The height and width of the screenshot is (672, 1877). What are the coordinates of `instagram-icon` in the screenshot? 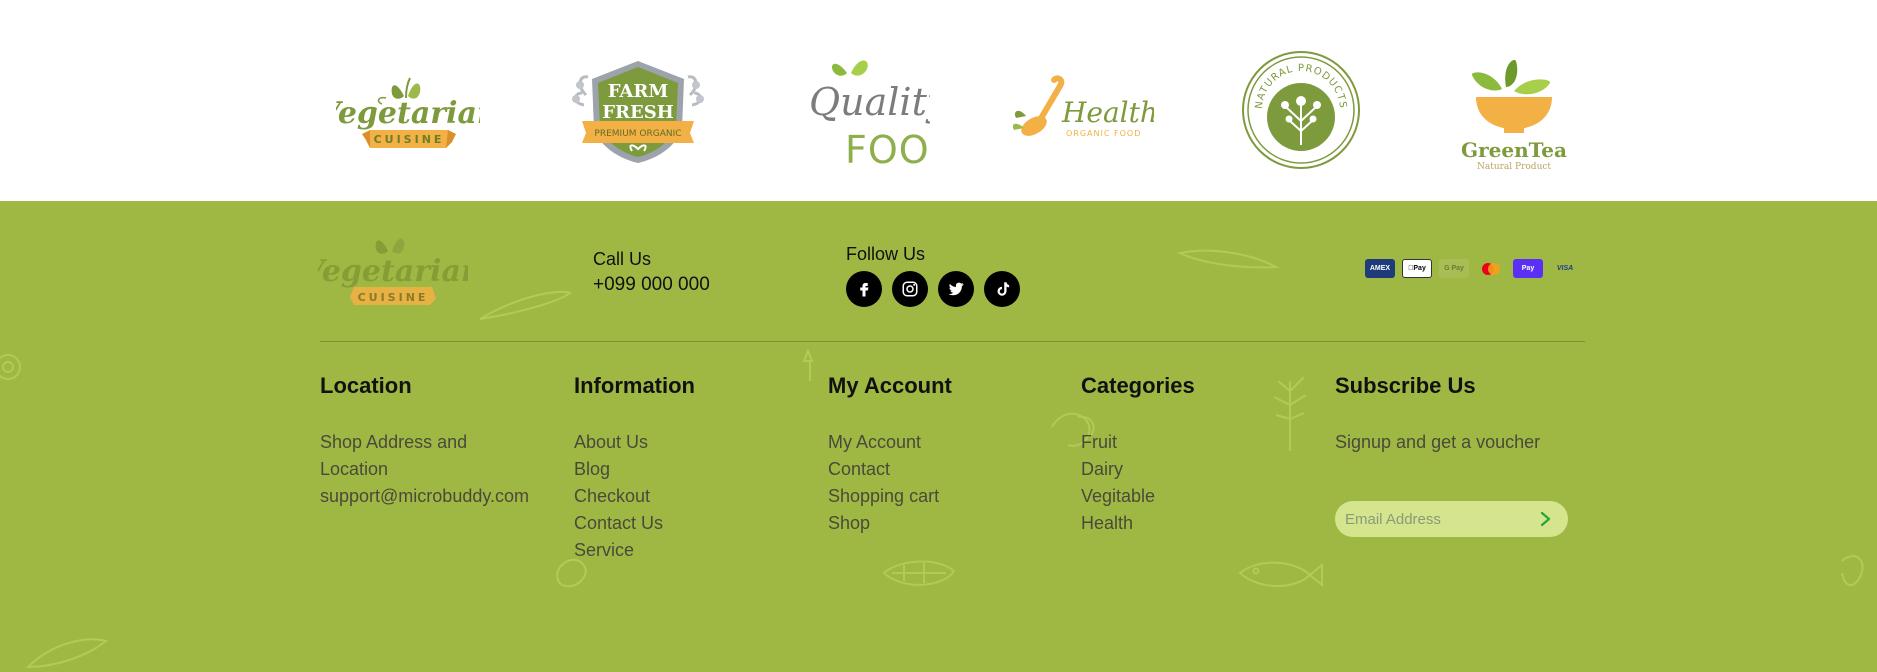 It's located at (910, 289).